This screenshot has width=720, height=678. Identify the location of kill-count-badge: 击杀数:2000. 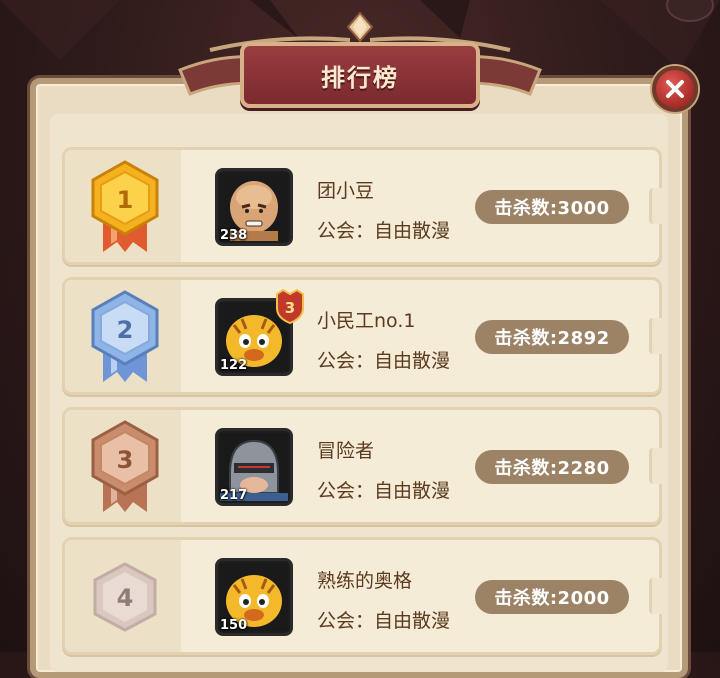
(552, 597).